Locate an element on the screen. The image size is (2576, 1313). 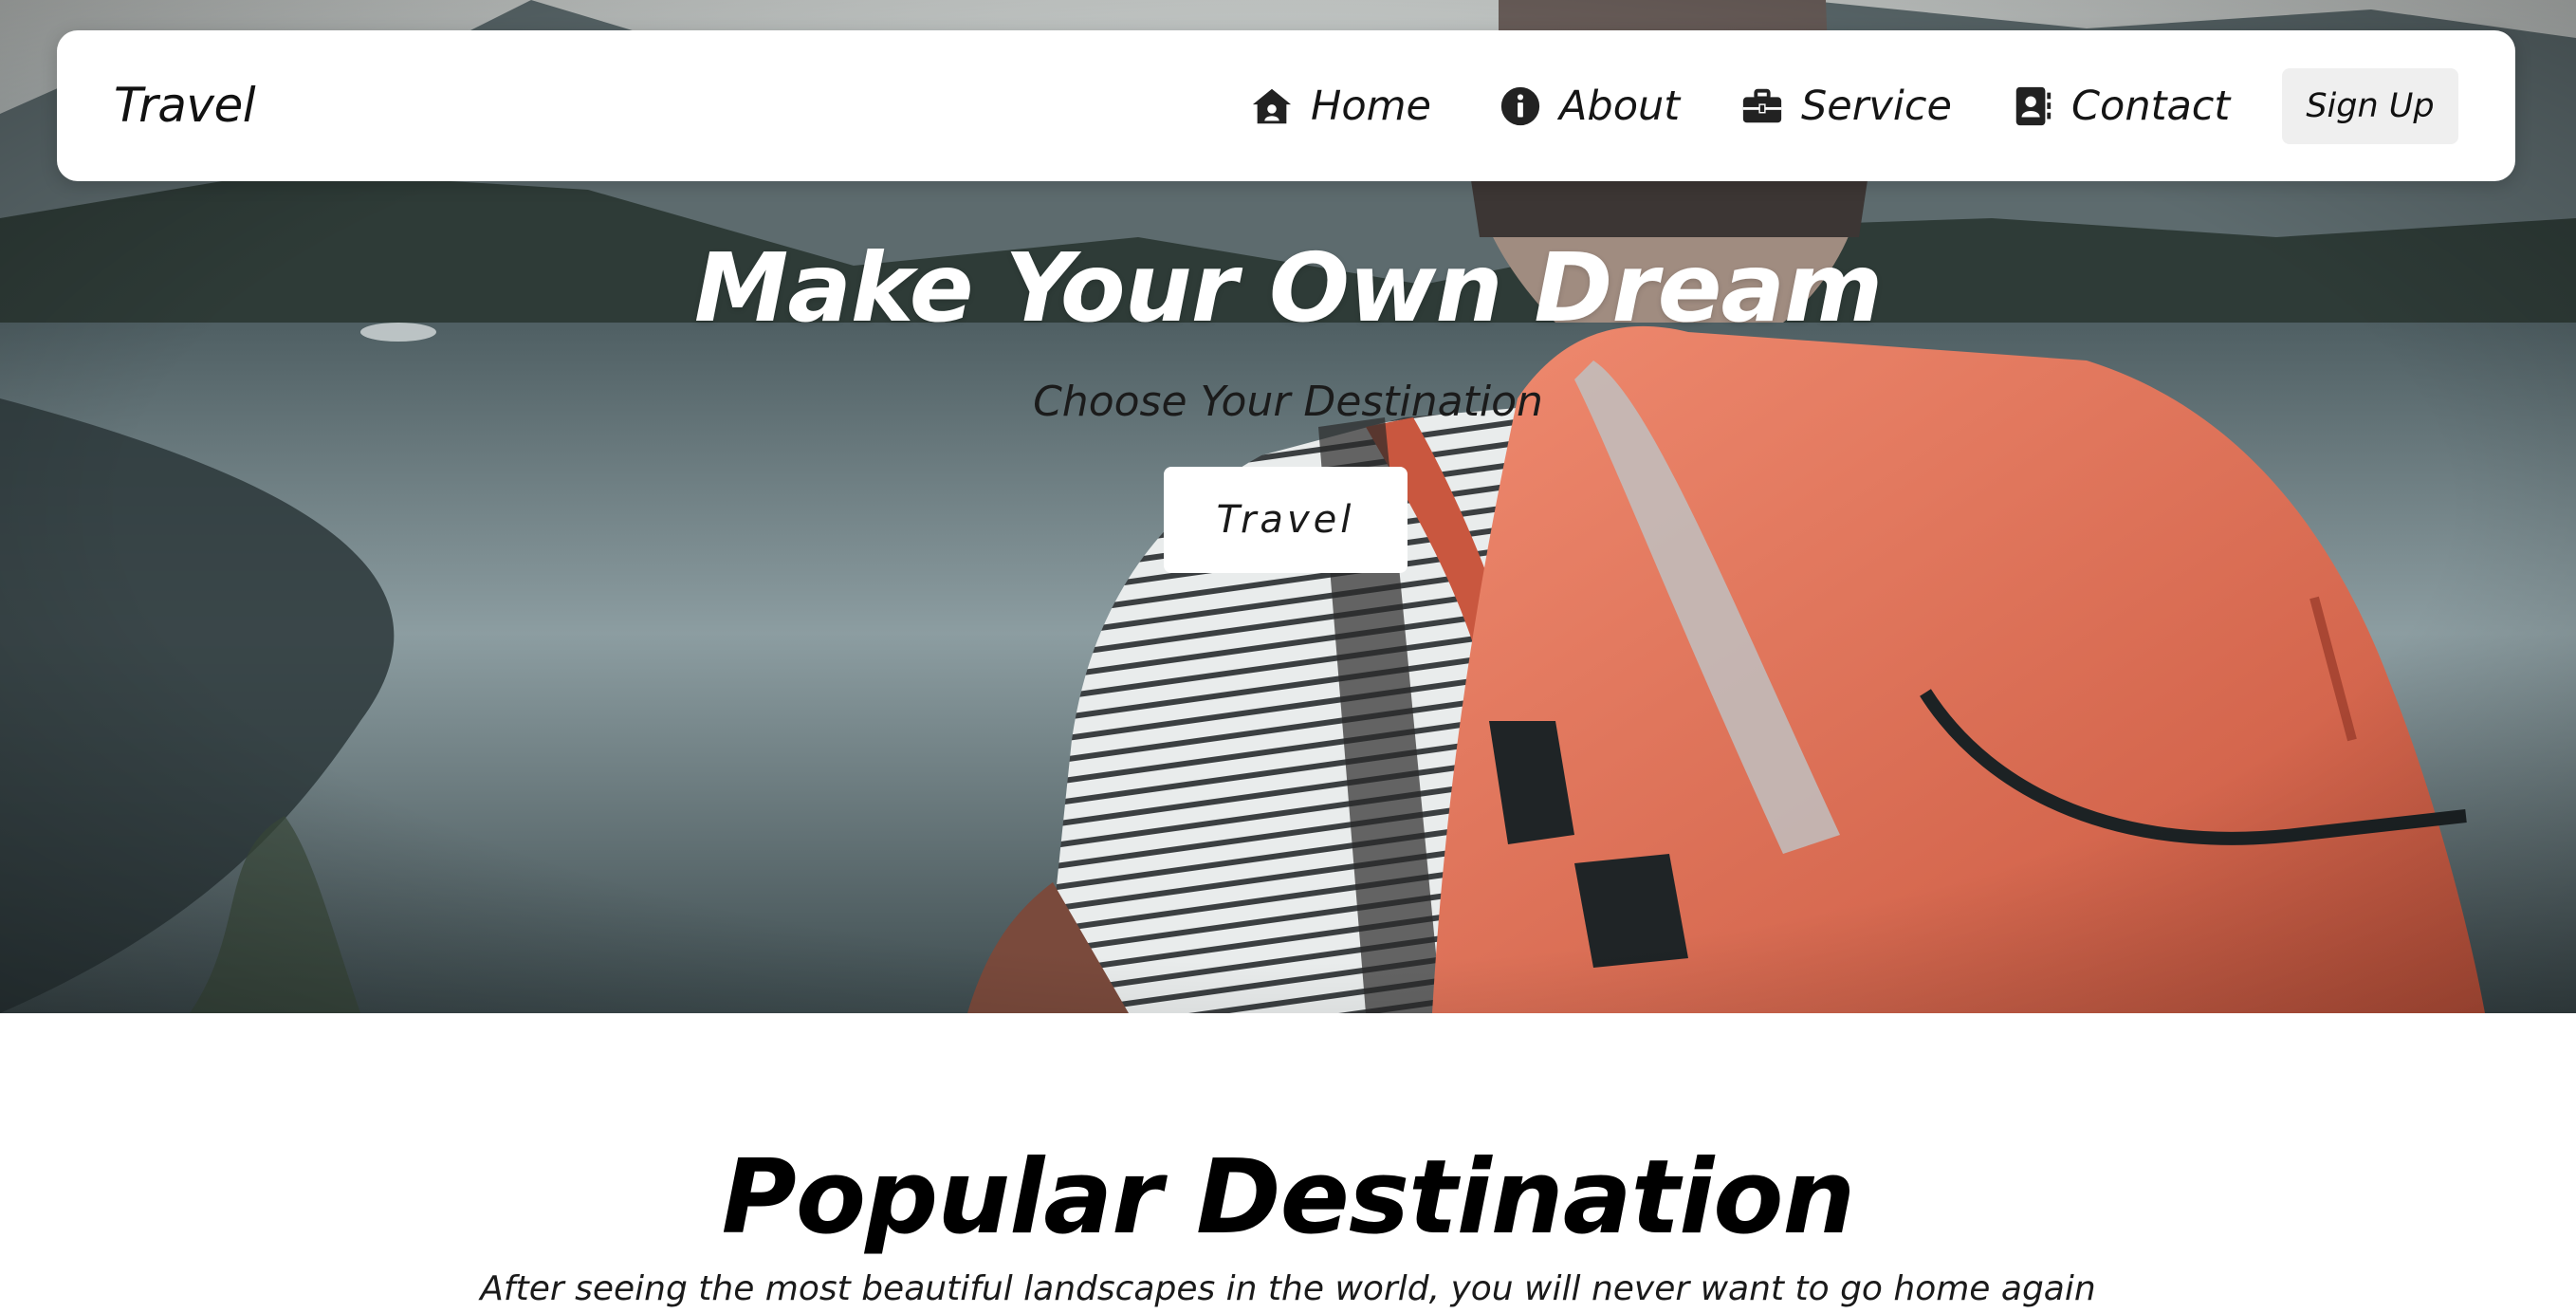
sign-up-button: Sign Up is located at coordinates (2370, 106).